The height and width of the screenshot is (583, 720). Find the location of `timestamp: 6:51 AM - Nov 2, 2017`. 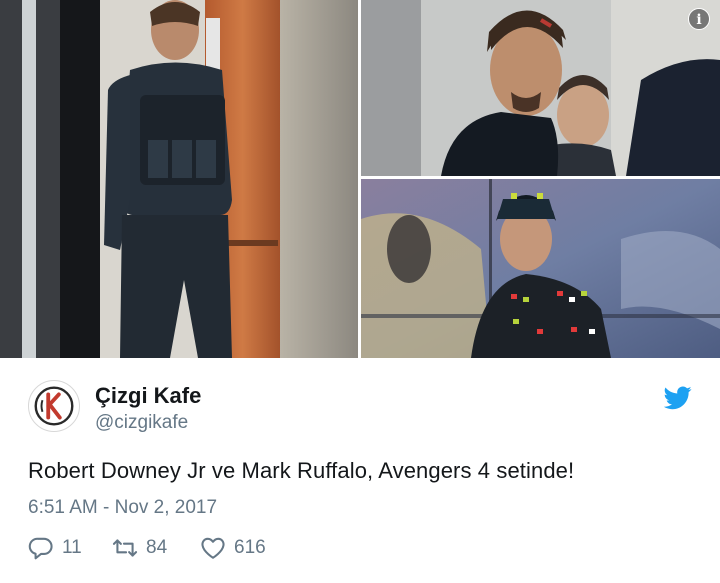

timestamp: 6:51 AM - Nov 2, 2017 is located at coordinates (122, 508).